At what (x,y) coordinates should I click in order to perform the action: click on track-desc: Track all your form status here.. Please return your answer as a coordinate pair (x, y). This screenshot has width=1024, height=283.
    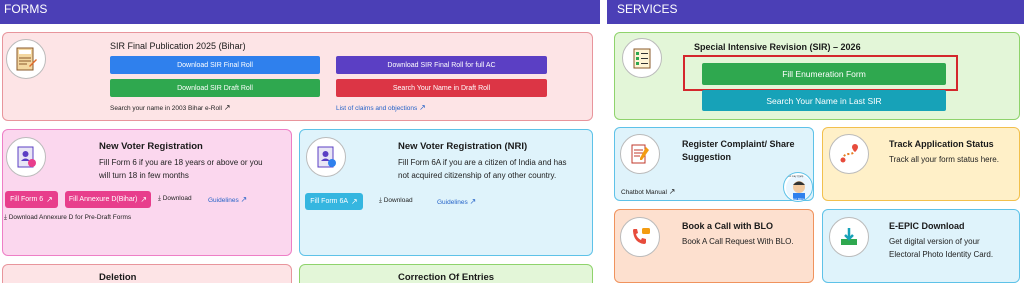
    Looking at the image, I should click on (944, 159).